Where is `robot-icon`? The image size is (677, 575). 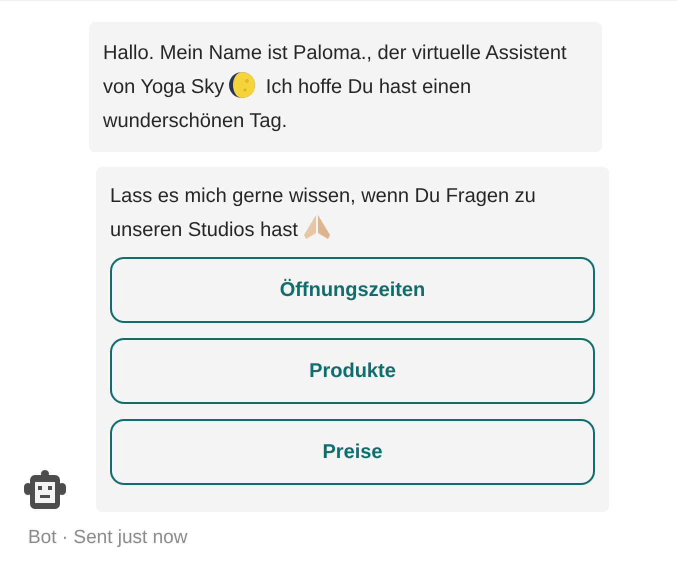 robot-icon is located at coordinates (45, 489).